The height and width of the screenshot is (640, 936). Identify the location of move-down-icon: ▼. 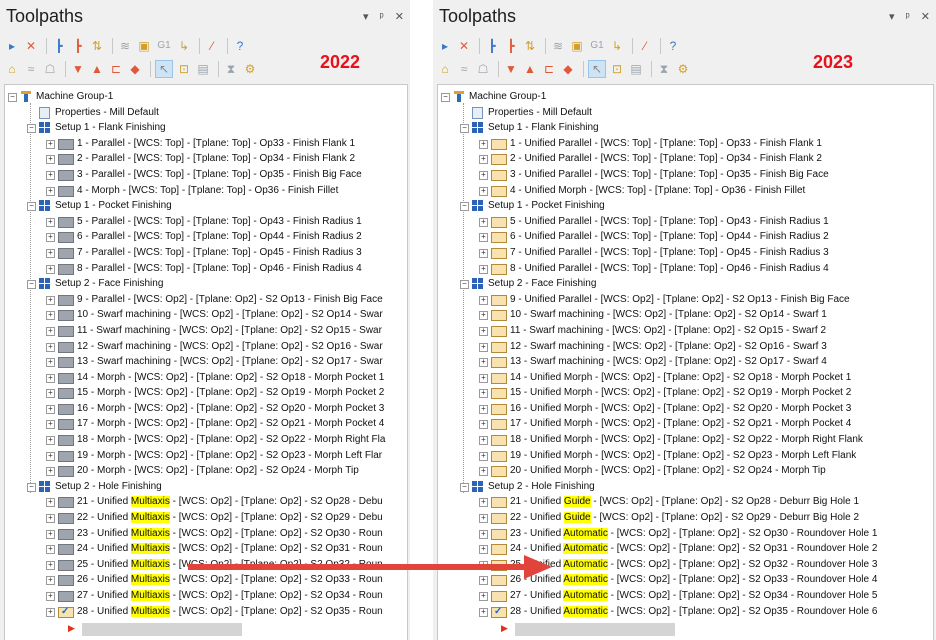
(511, 69).